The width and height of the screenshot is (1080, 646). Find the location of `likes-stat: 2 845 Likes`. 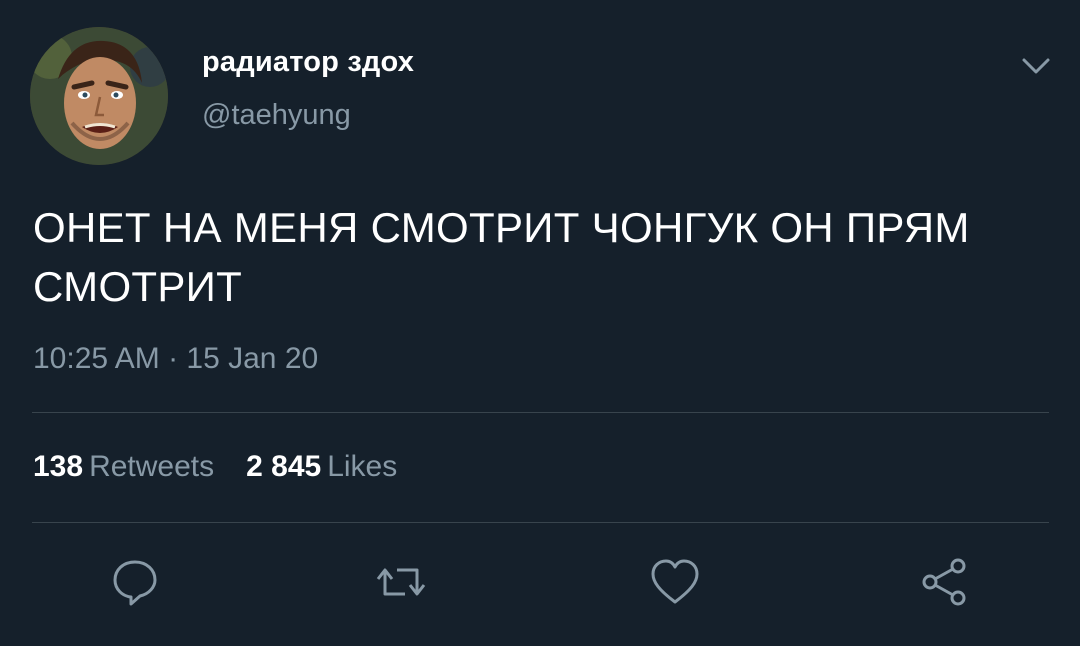

likes-stat: 2 845 Likes is located at coordinates (321, 467).